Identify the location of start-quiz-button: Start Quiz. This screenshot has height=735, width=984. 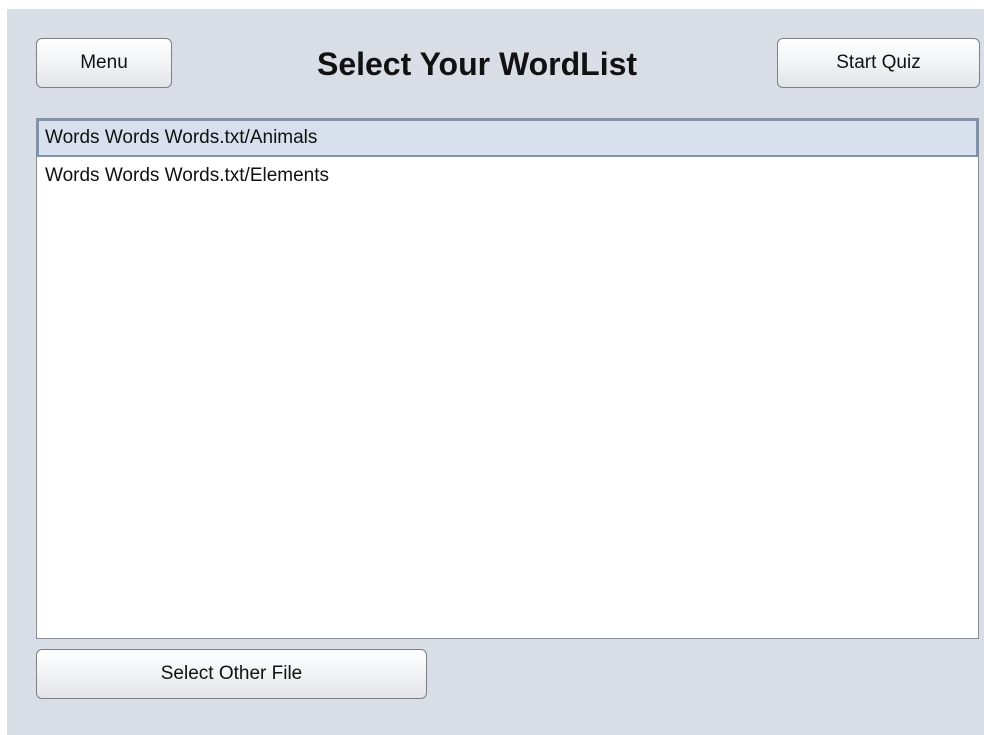
(878, 63).